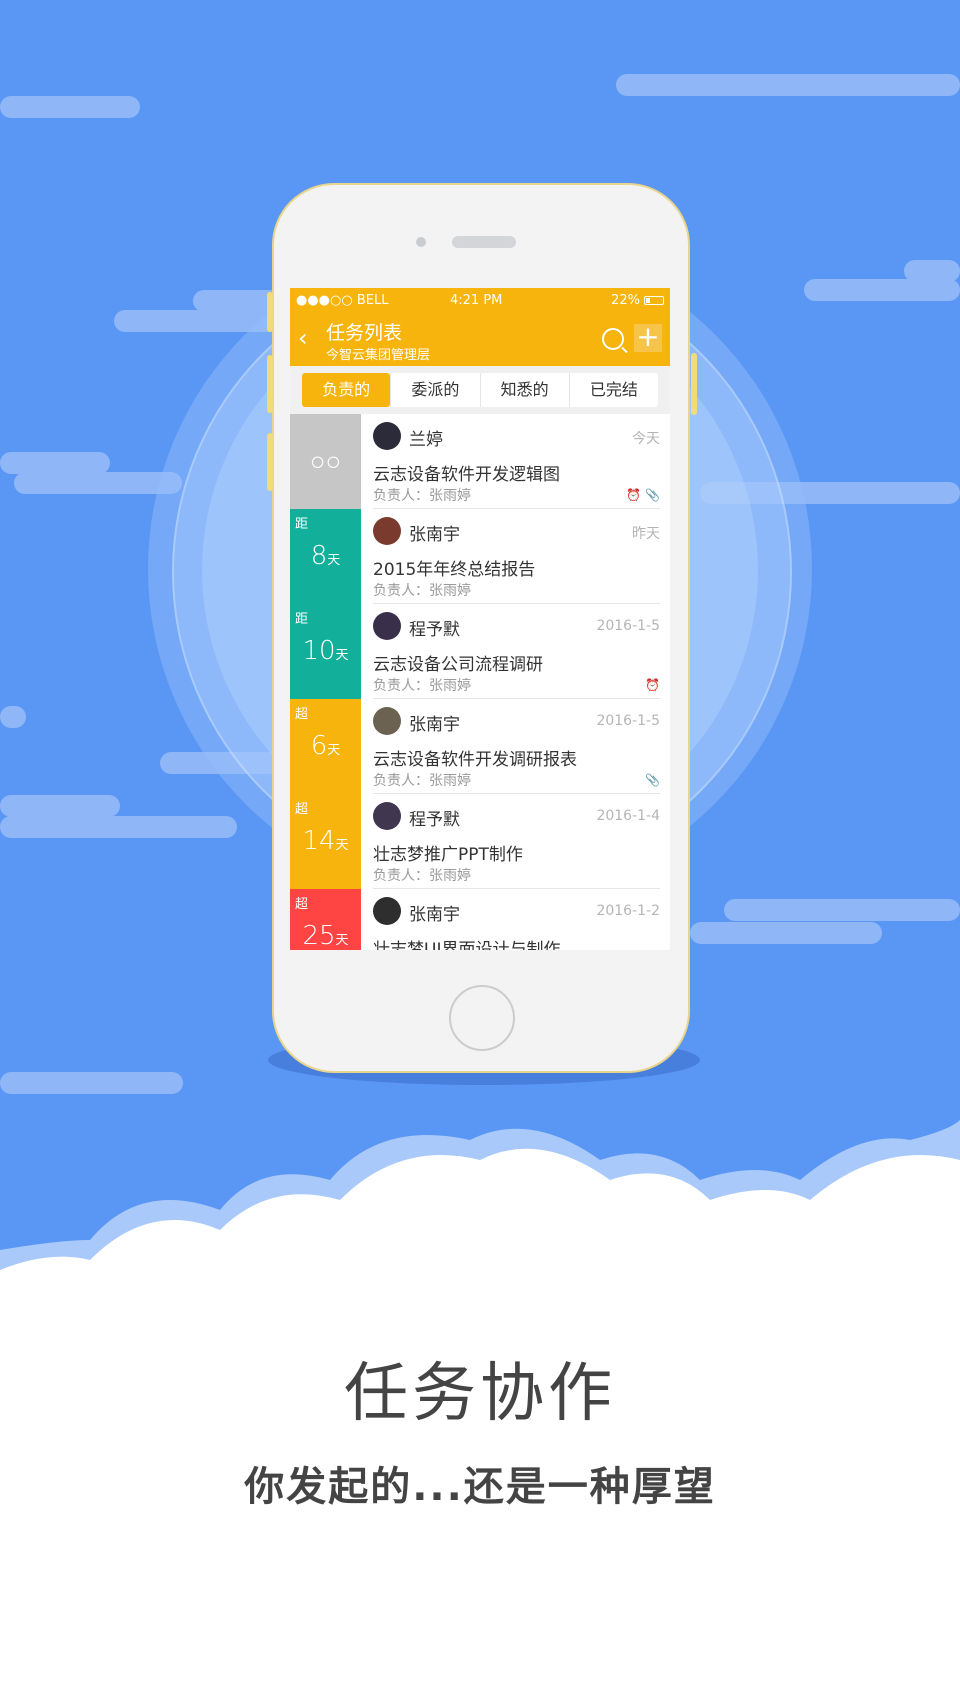 Image resolution: width=960 pixels, height=1704 pixels. I want to click on tab-3: 已完结, so click(613, 390).